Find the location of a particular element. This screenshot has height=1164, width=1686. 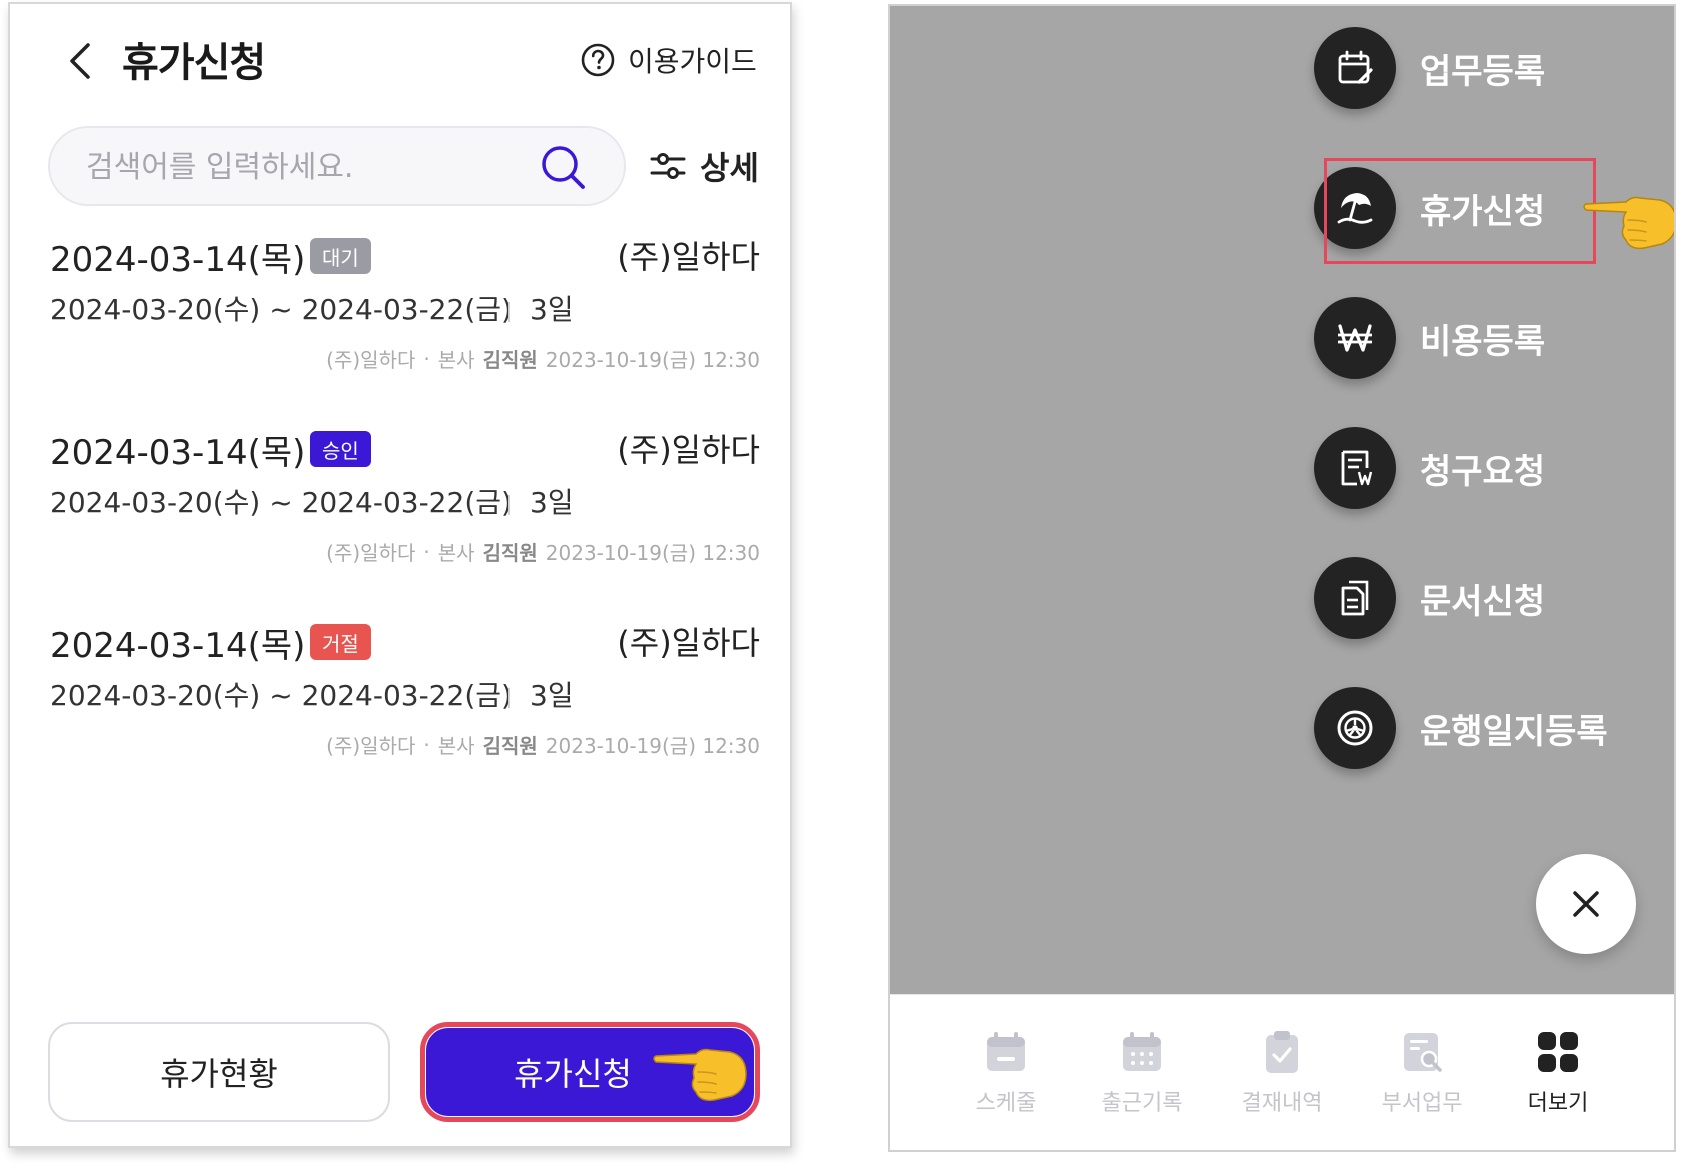

tab-label: 스케줄 is located at coordinates (1006, 1103).